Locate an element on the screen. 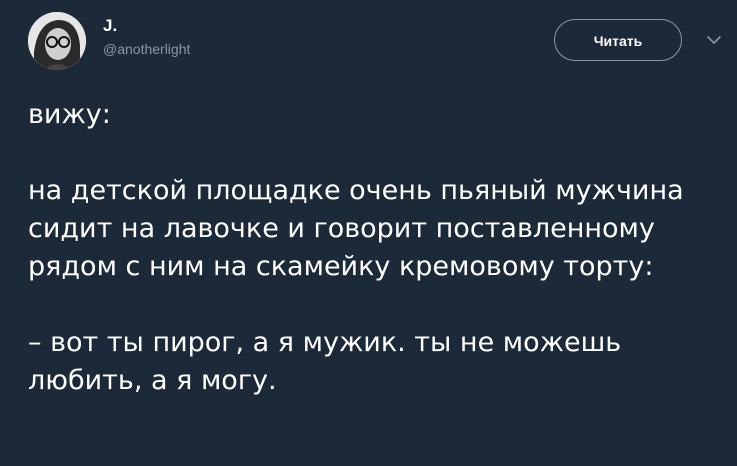 Image resolution: width=737 pixels, height=466 pixels. author-handle: @anotherlight is located at coordinates (146, 49).